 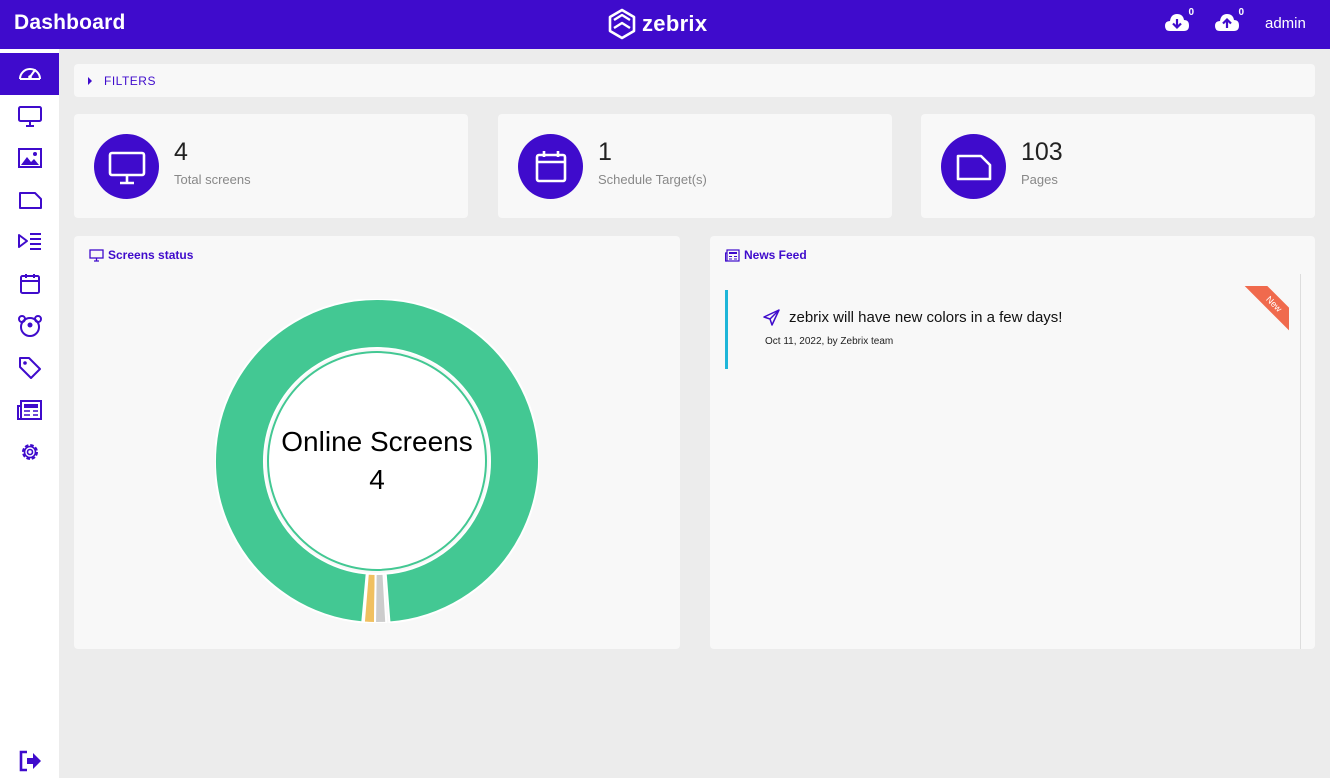 I want to click on dashboard-gauge-icon, so click(x=29, y=74).